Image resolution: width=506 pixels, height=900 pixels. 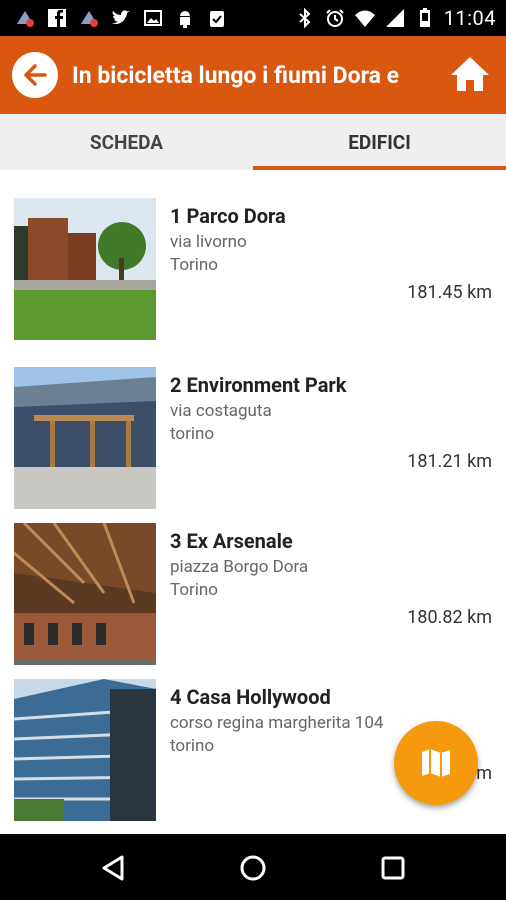 I want to click on building-name: 2 Environment Park, so click(x=258, y=385).